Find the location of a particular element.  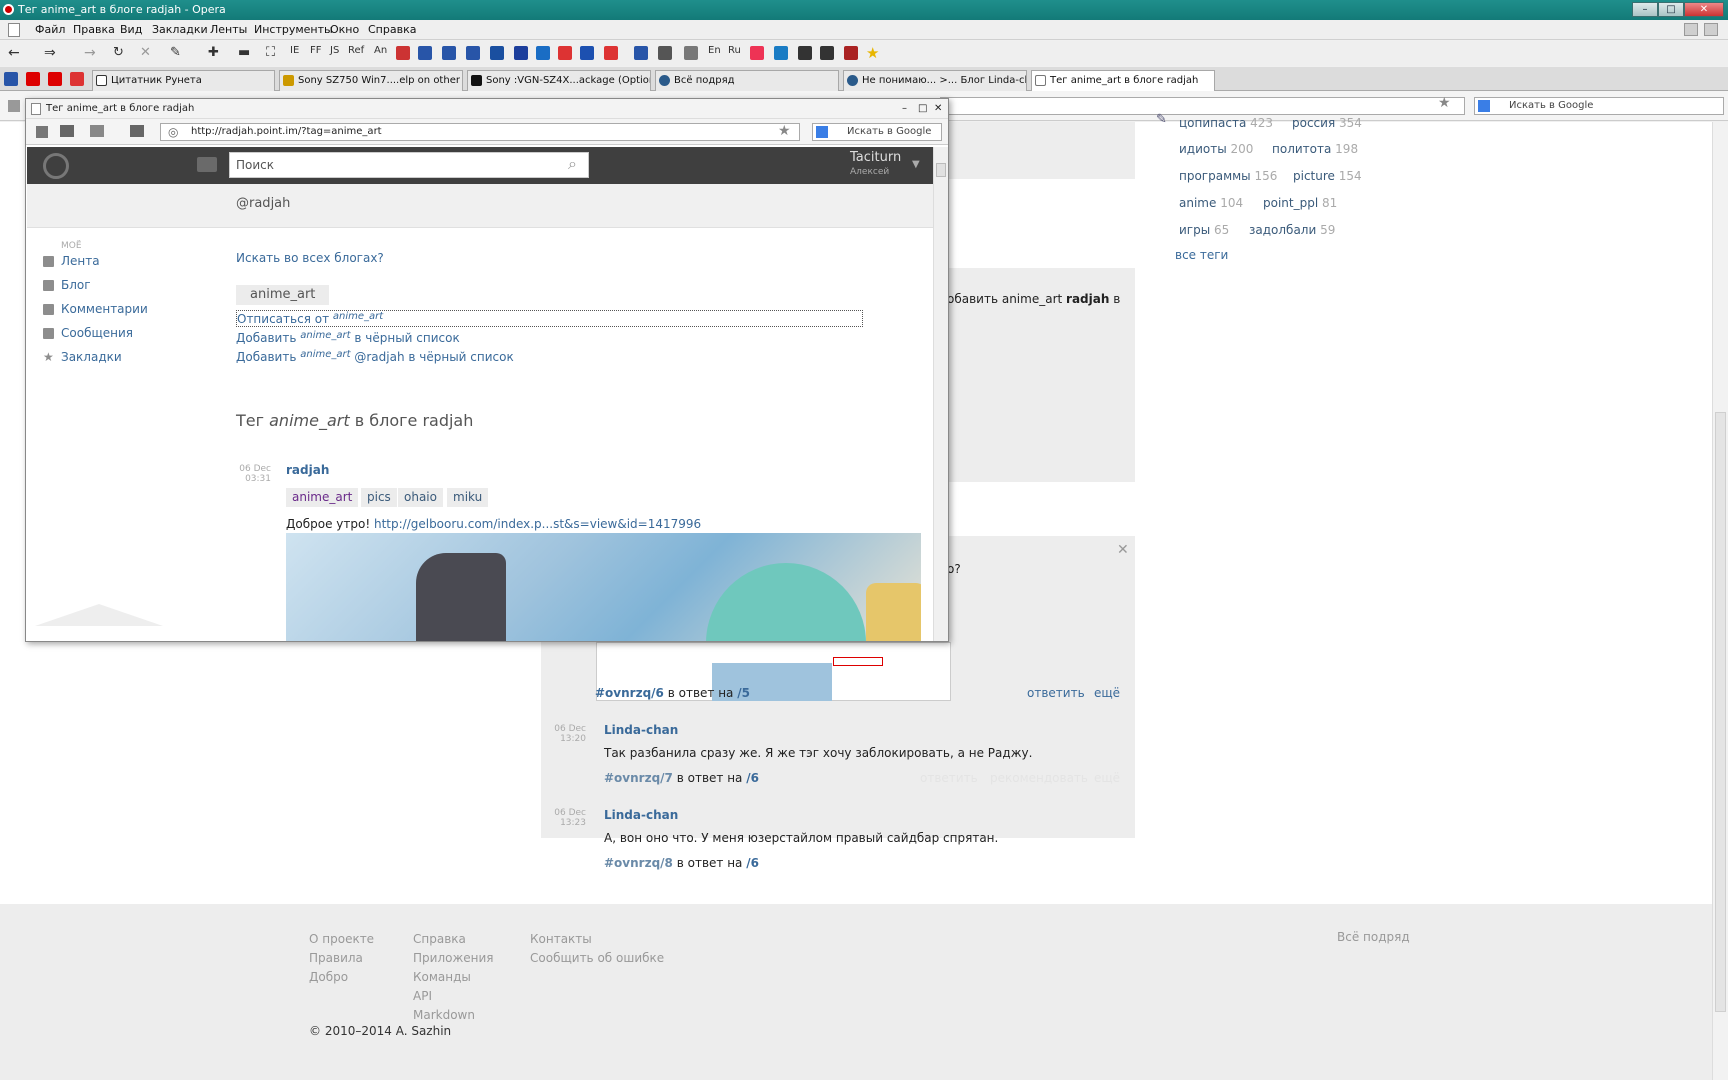

reply-ref-link: /6 is located at coordinates (752, 863).